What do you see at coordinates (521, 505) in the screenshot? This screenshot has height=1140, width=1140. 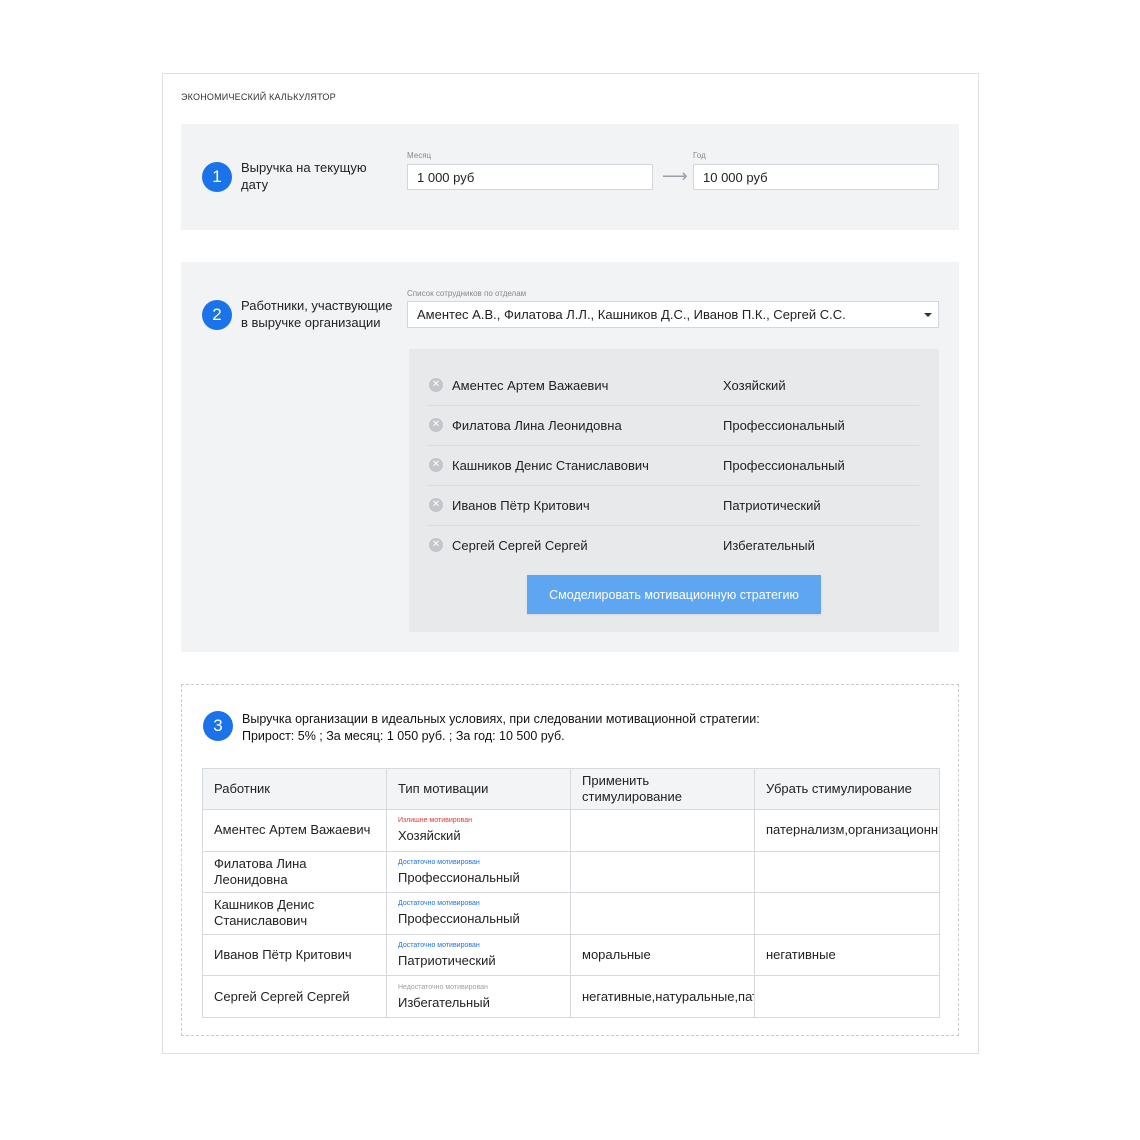 I see `employee-name: Иванов Пётр Критович` at bounding box center [521, 505].